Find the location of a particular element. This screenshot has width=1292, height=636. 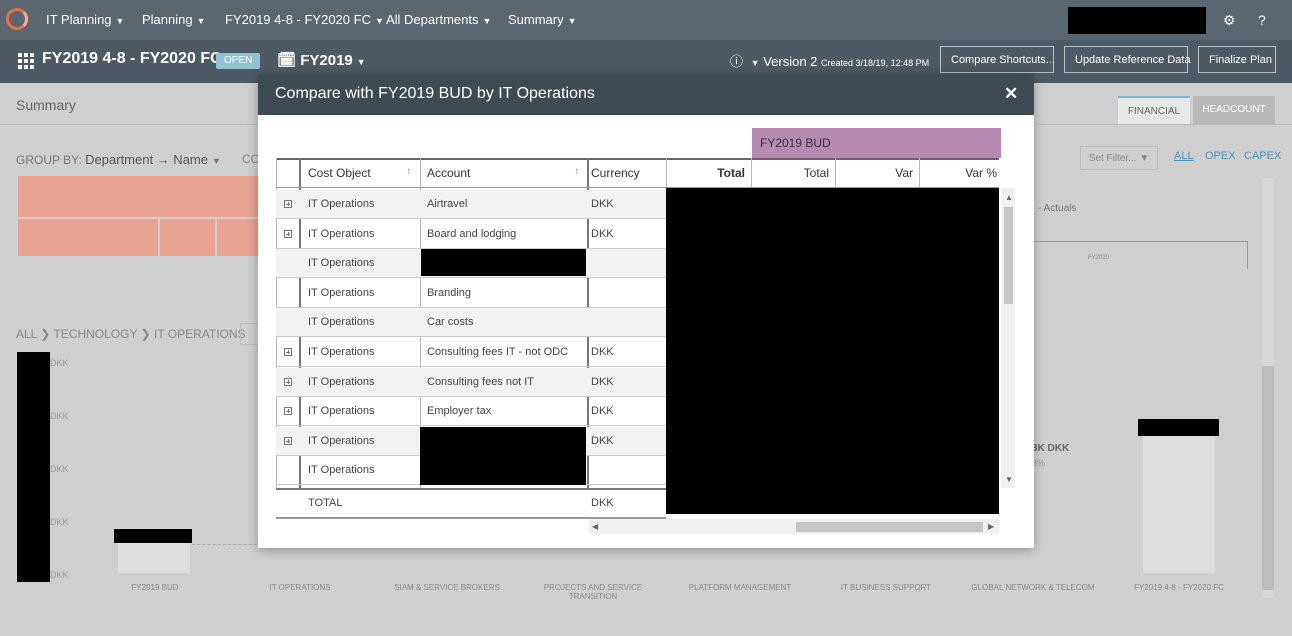

column-header-cost-object: Cost Object is located at coordinates (363, 173).